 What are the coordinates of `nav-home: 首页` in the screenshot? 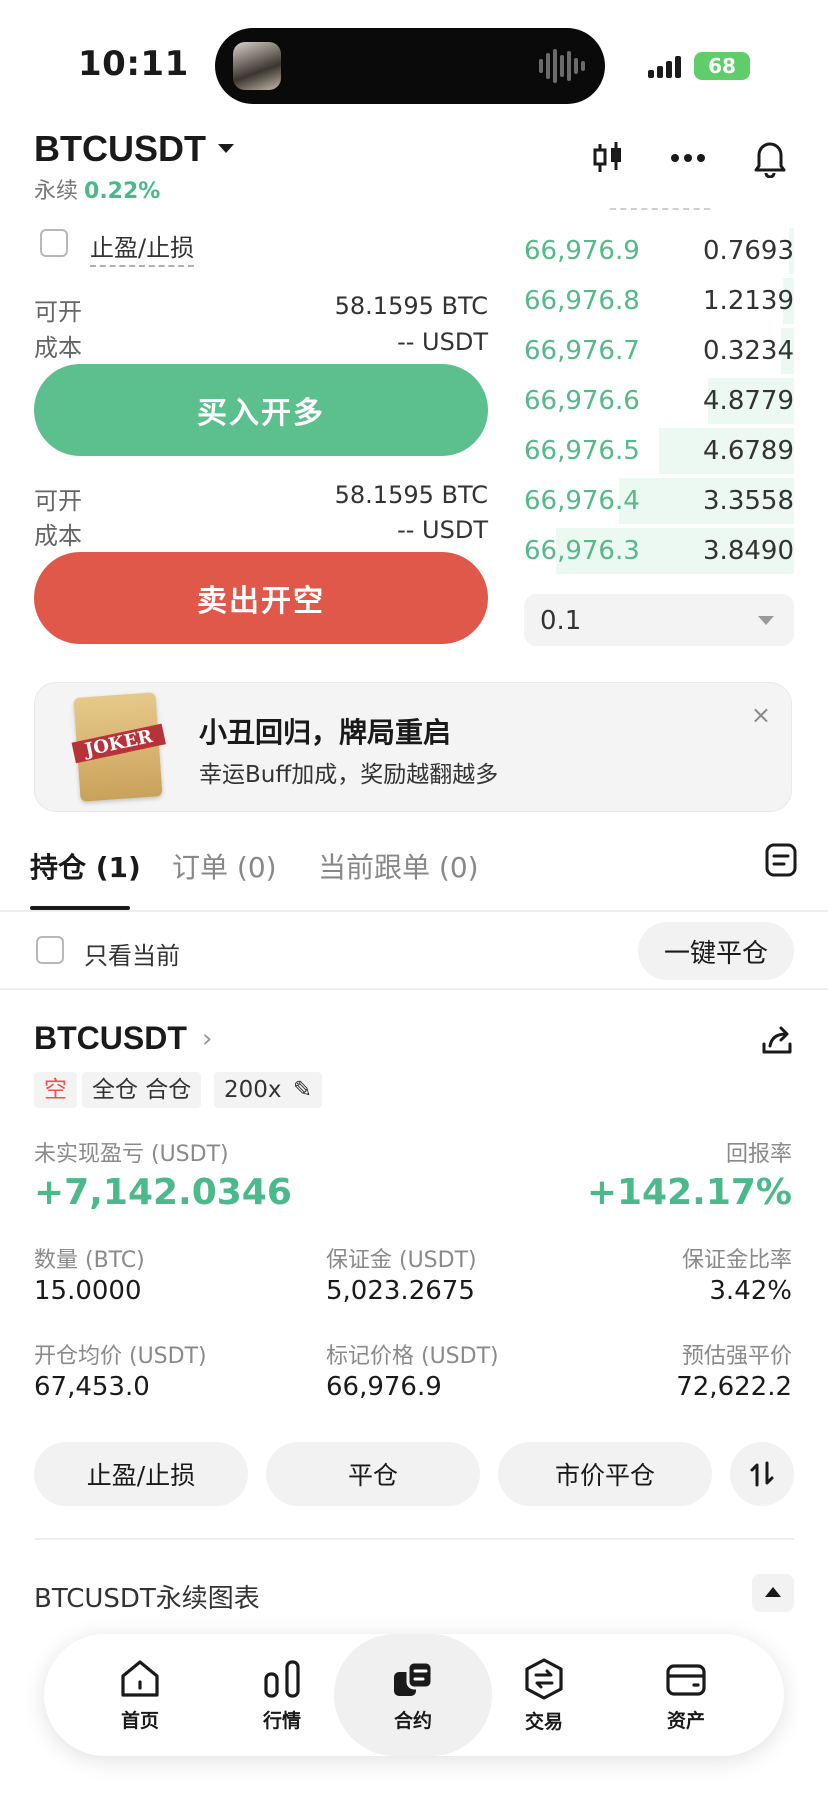 It's located at (140, 1695).